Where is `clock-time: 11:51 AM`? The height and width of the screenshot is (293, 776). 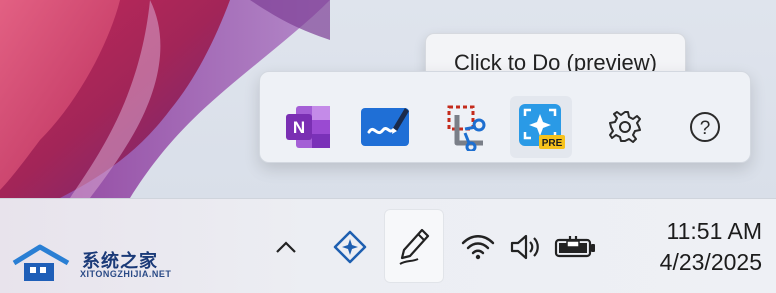
clock-time: 11:51 AM is located at coordinates (714, 231).